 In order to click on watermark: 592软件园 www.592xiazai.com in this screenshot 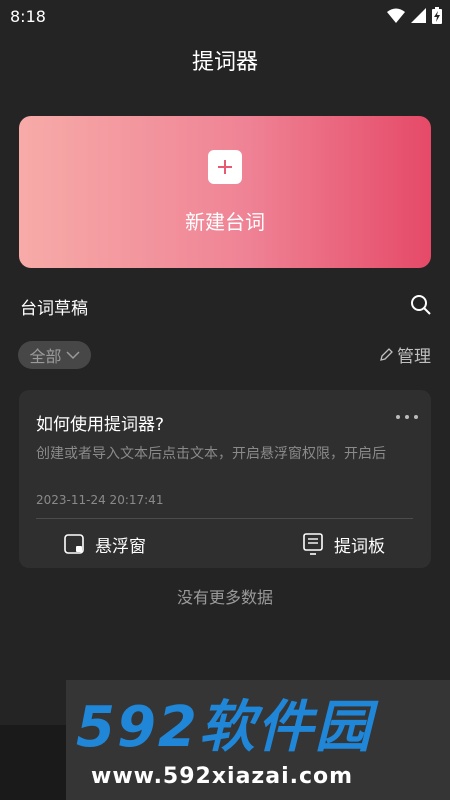, I will do `click(258, 740)`.